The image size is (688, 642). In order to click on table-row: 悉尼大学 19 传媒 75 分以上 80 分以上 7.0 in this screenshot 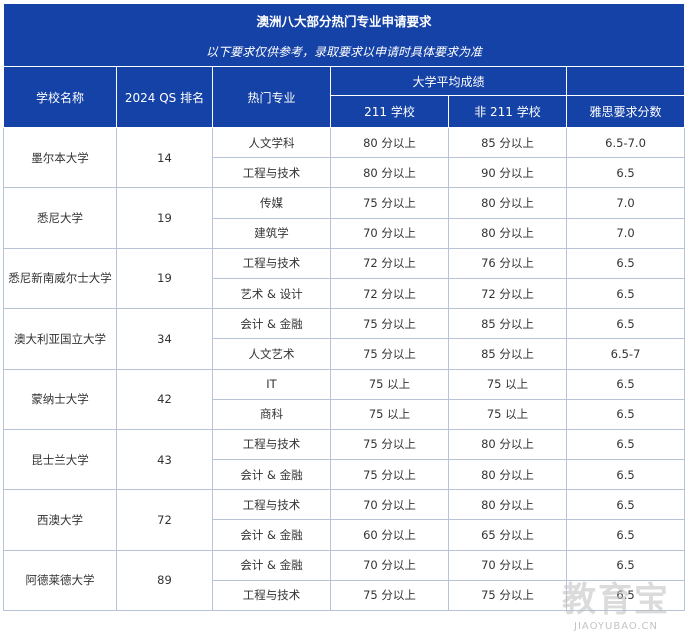, I will do `click(344, 218)`.